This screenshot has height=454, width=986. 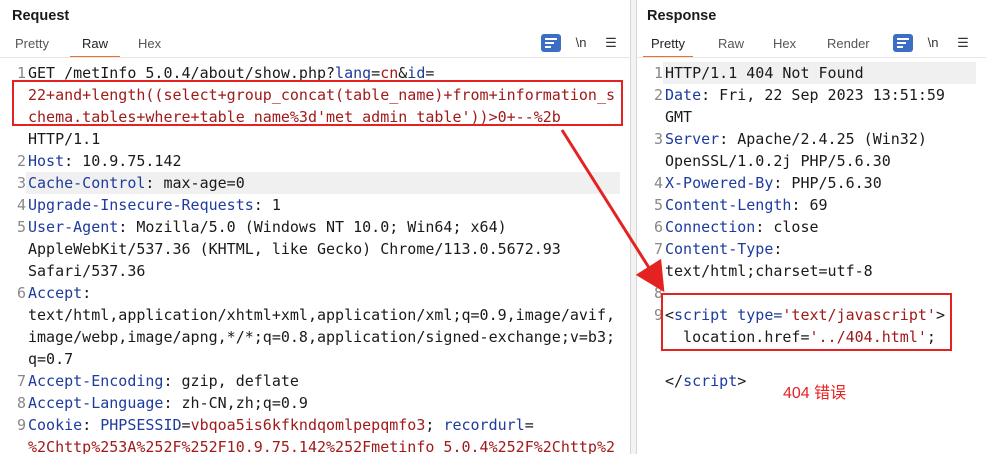 What do you see at coordinates (832, 183) in the screenshot?
I see `header-value: PHP/5.6.30` at bounding box center [832, 183].